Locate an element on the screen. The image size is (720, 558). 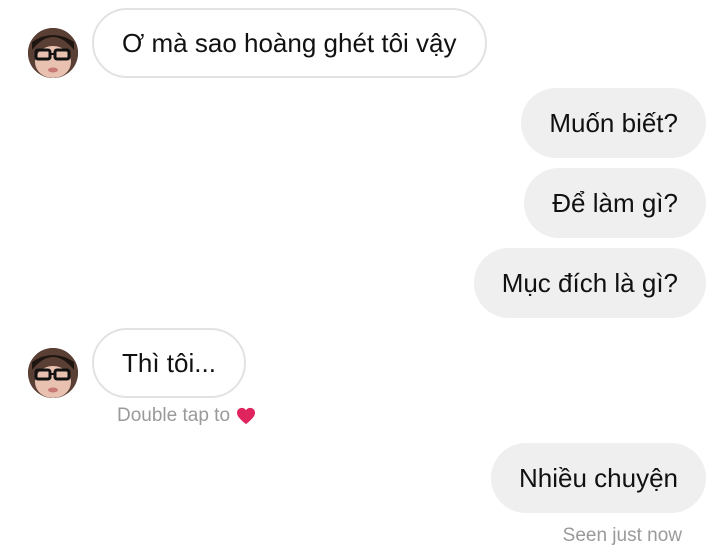
seen-status: Seen just now is located at coordinates (622, 535).